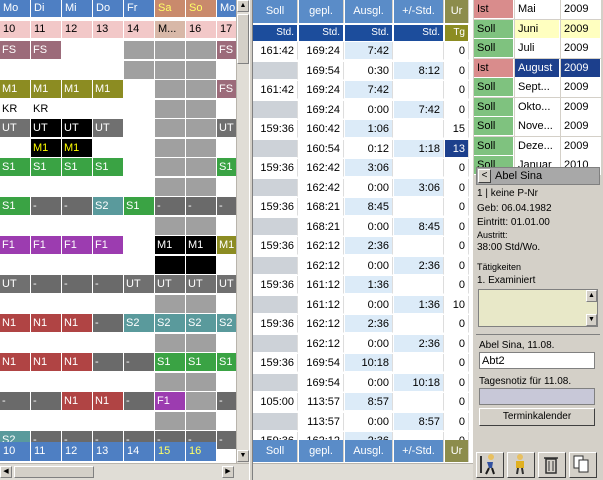  What do you see at coordinates (583, 465) in the screenshot?
I see `copy-icon` at bounding box center [583, 465].